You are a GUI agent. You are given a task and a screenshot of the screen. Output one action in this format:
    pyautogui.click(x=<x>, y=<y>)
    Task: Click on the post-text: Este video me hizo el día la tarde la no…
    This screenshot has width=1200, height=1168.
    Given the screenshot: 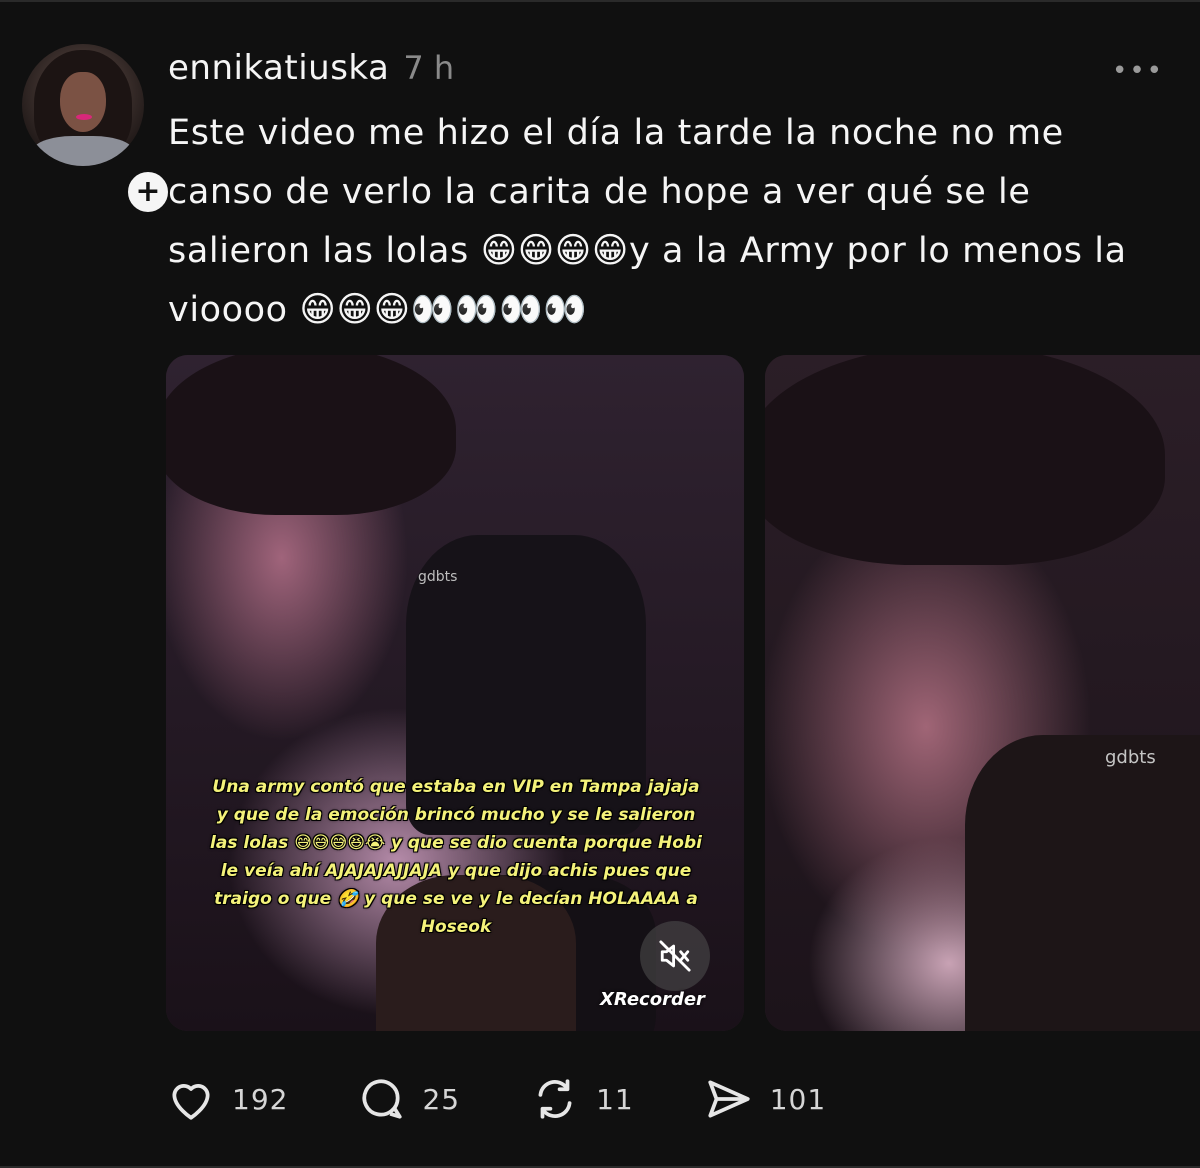 What is the action you would take?
    pyautogui.click(x=647, y=221)
    